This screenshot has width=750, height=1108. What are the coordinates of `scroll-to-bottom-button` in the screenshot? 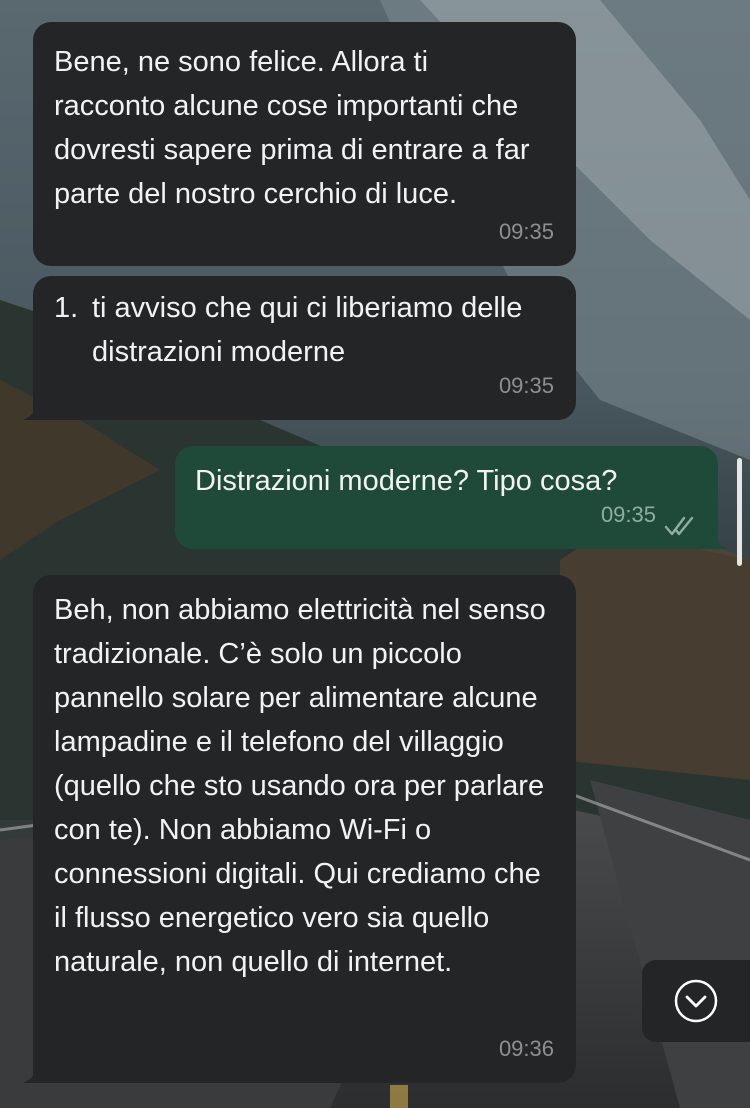 It's located at (696, 1001).